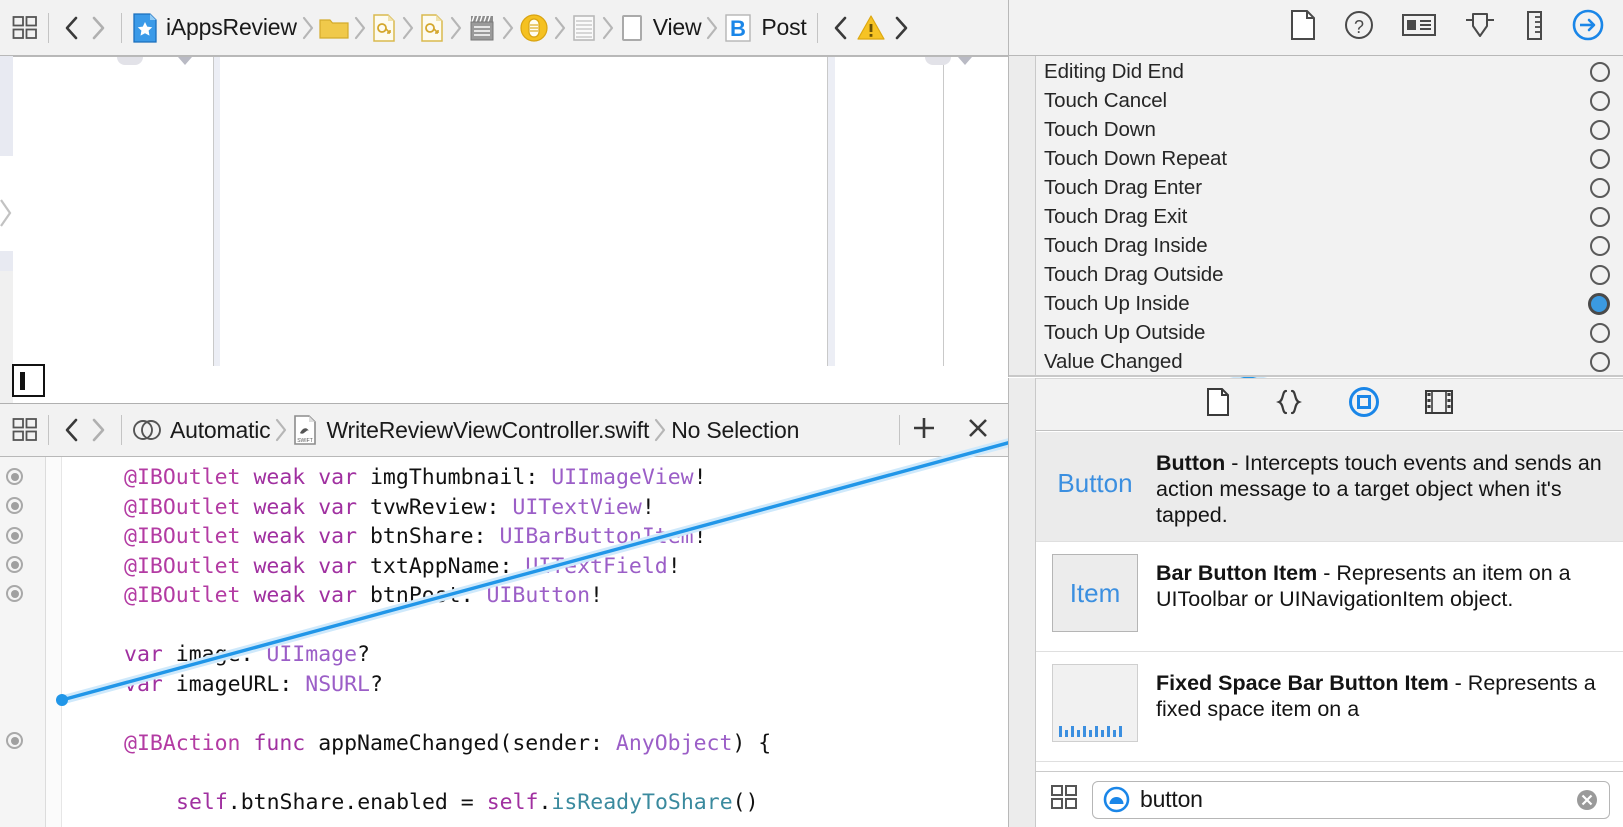  What do you see at coordinates (1289, 404) in the screenshot?
I see `code-snippet-library-icon` at bounding box center [1289, 404].